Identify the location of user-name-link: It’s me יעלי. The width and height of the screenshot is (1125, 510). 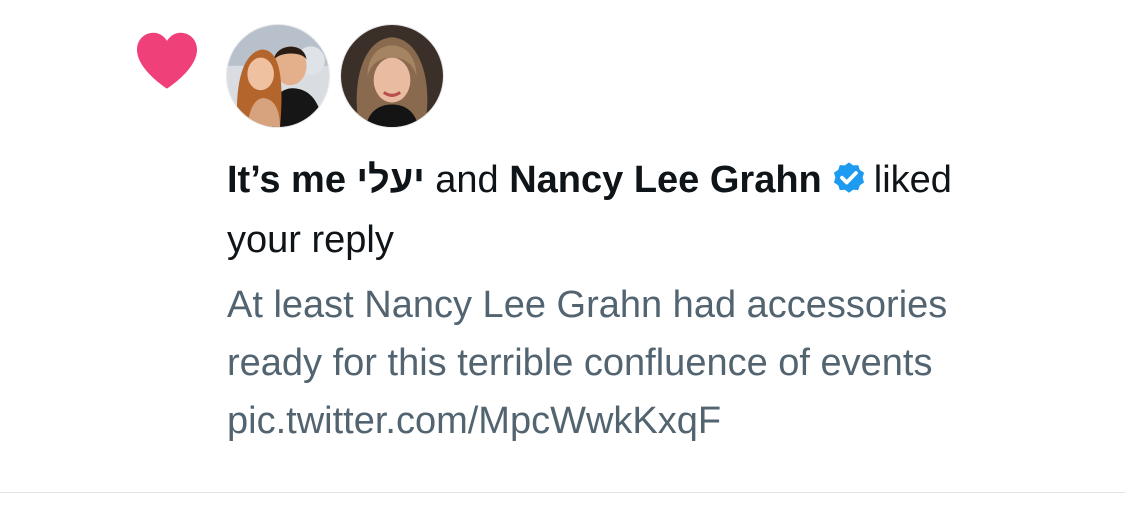
(326, 180).